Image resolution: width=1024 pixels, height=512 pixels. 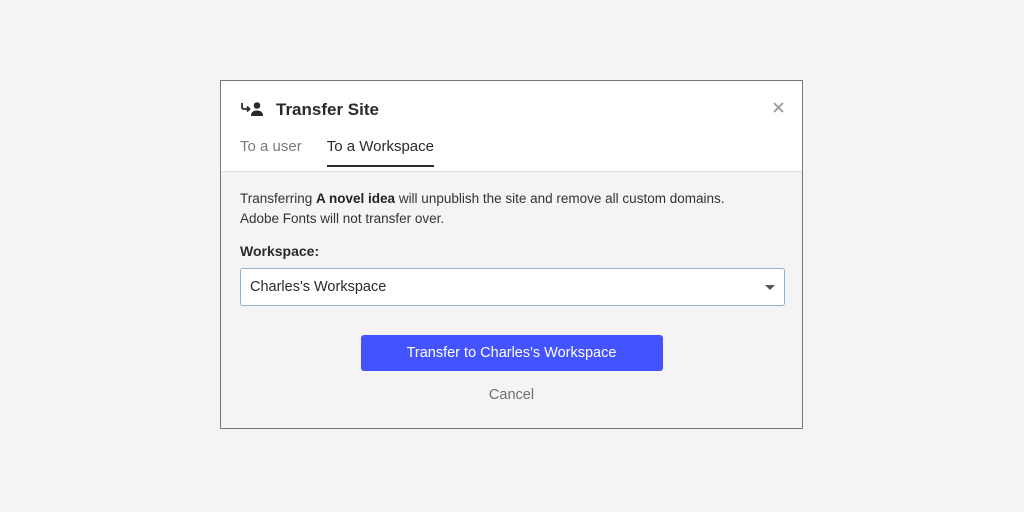 I want to click on dialog-actions: Transfer to Charles's Workspace Cancel, so click(x=511, y=369).